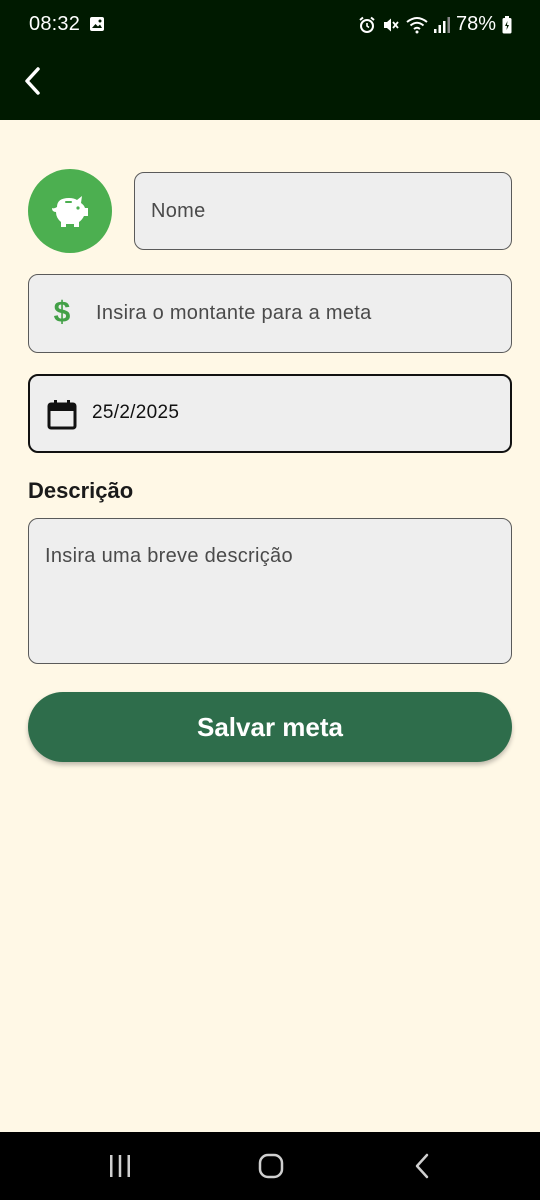 This screenshot has height=1200, width=540. I want to click on recents-button, so click(120, 1166).